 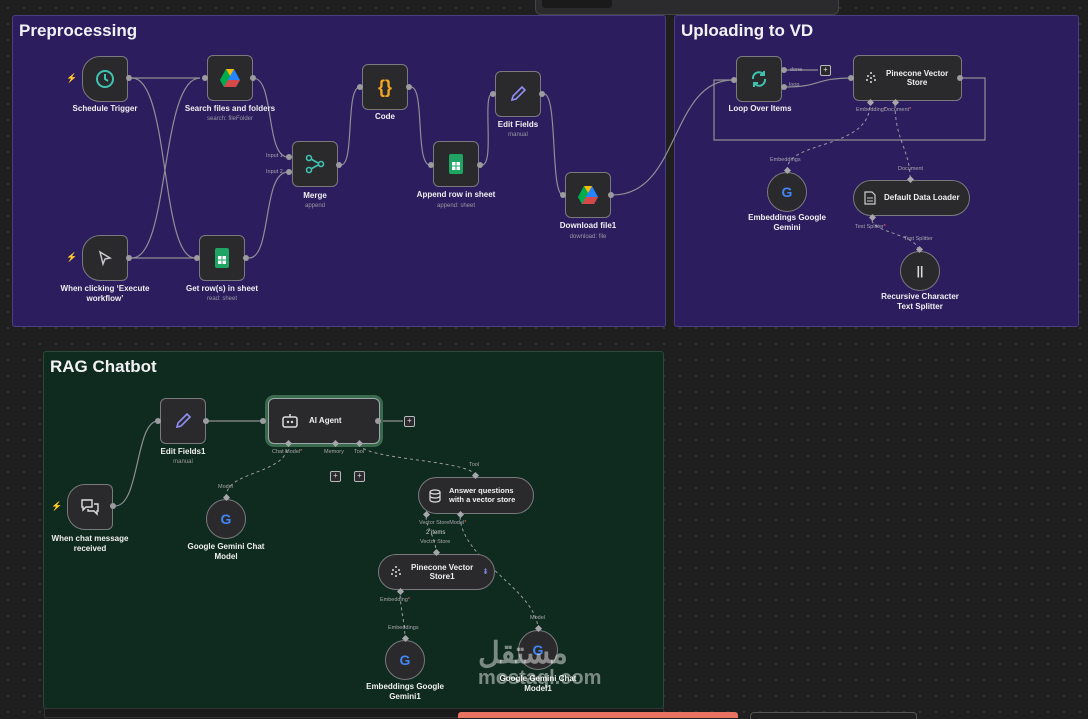 I want to click on node-gemini-chat-model: G, so click(x=226, y=519).